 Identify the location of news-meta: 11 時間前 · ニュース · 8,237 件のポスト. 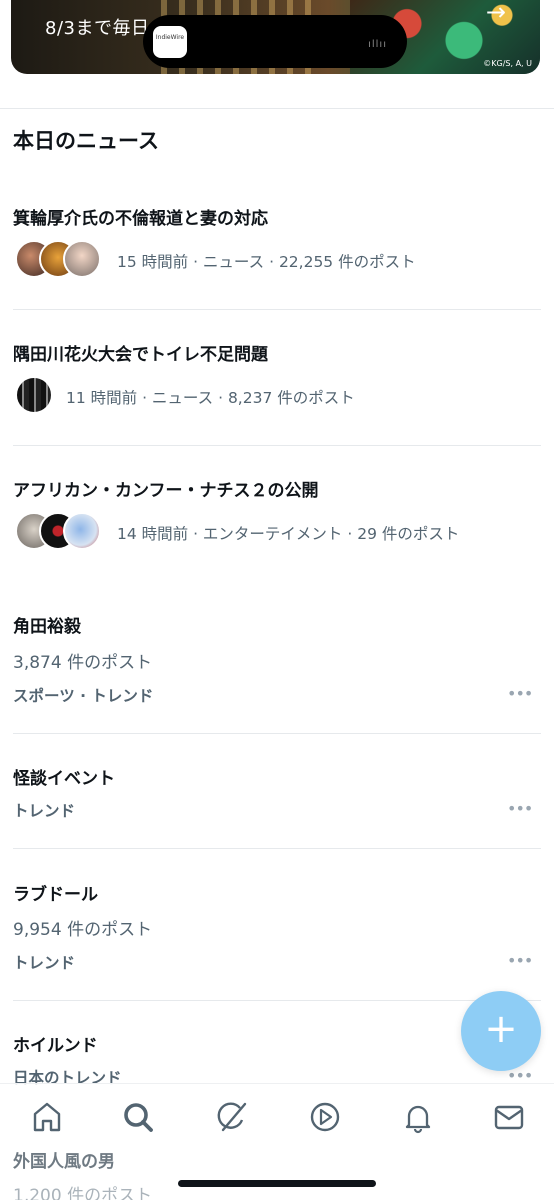
(210, 398).